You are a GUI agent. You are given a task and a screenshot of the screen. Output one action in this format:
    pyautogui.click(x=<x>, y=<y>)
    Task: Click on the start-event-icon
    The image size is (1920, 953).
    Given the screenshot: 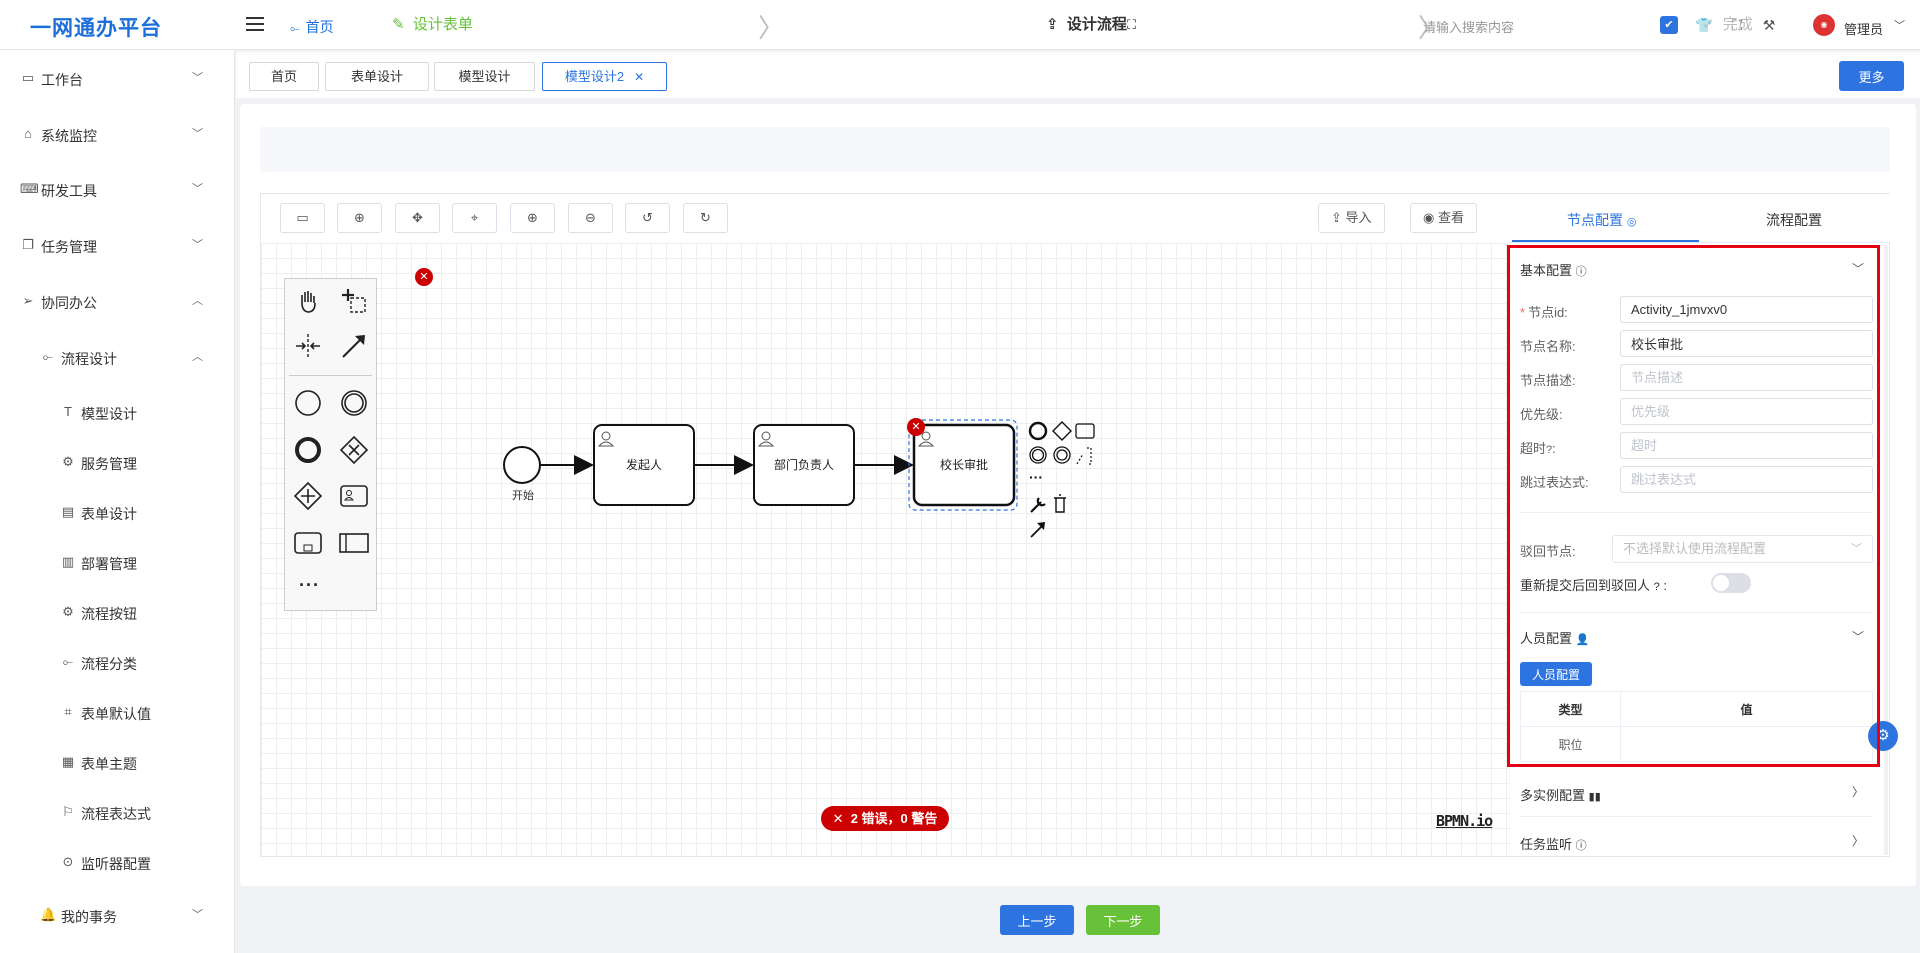 What is the action you would take?
    pyautogui.click(x=308, y=403)
    